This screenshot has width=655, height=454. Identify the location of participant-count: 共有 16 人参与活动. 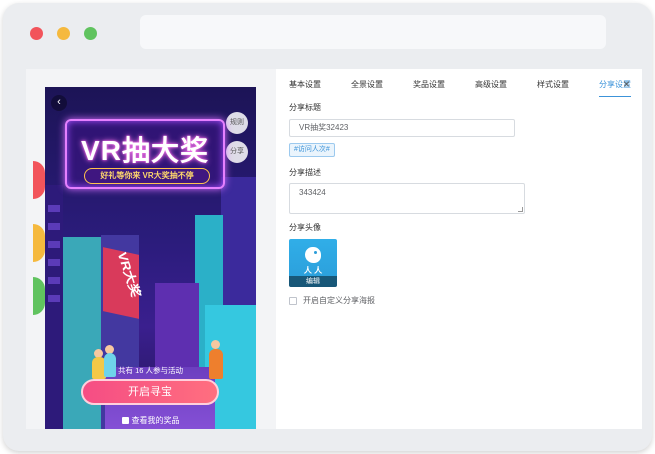
(150, 370).